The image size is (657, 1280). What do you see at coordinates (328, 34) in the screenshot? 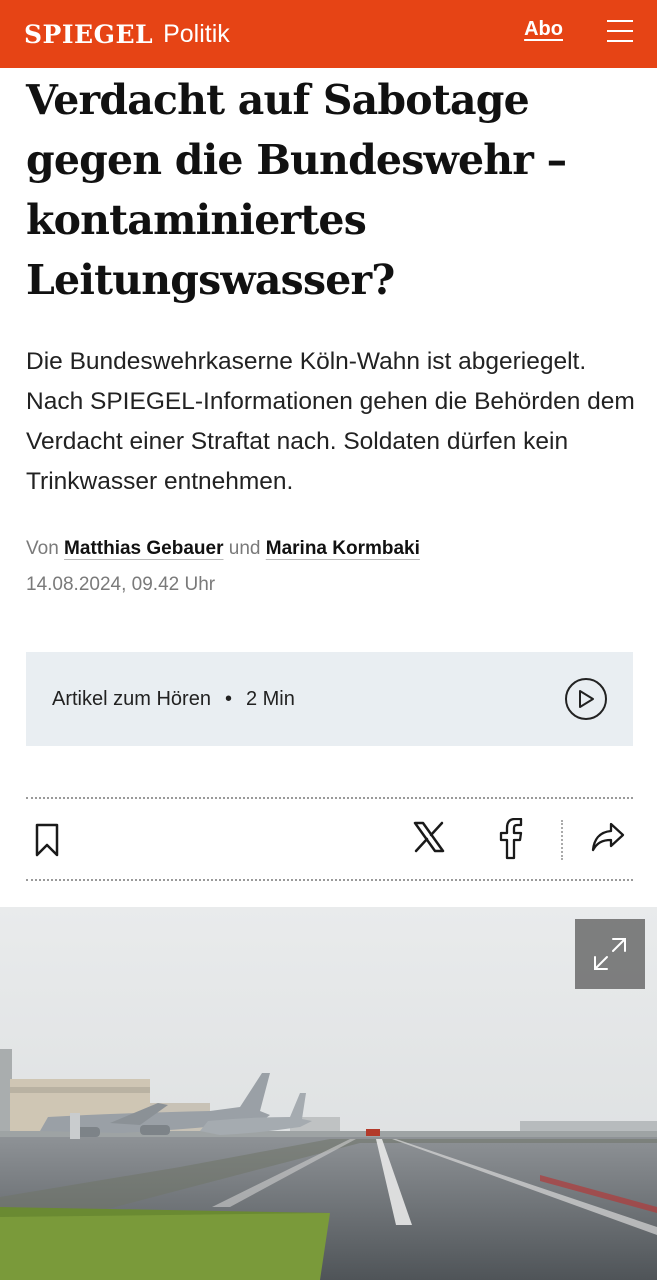
I see `top-bar: SPIEGEL Politik Abo` at bounding box center [328, 34].